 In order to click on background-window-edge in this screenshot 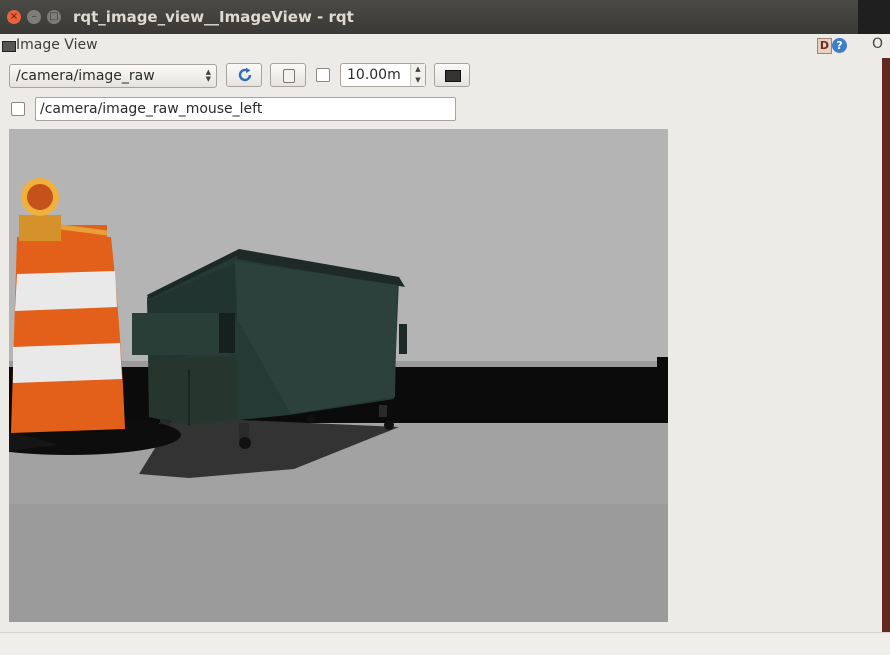, I will do `click(874, 17)`.